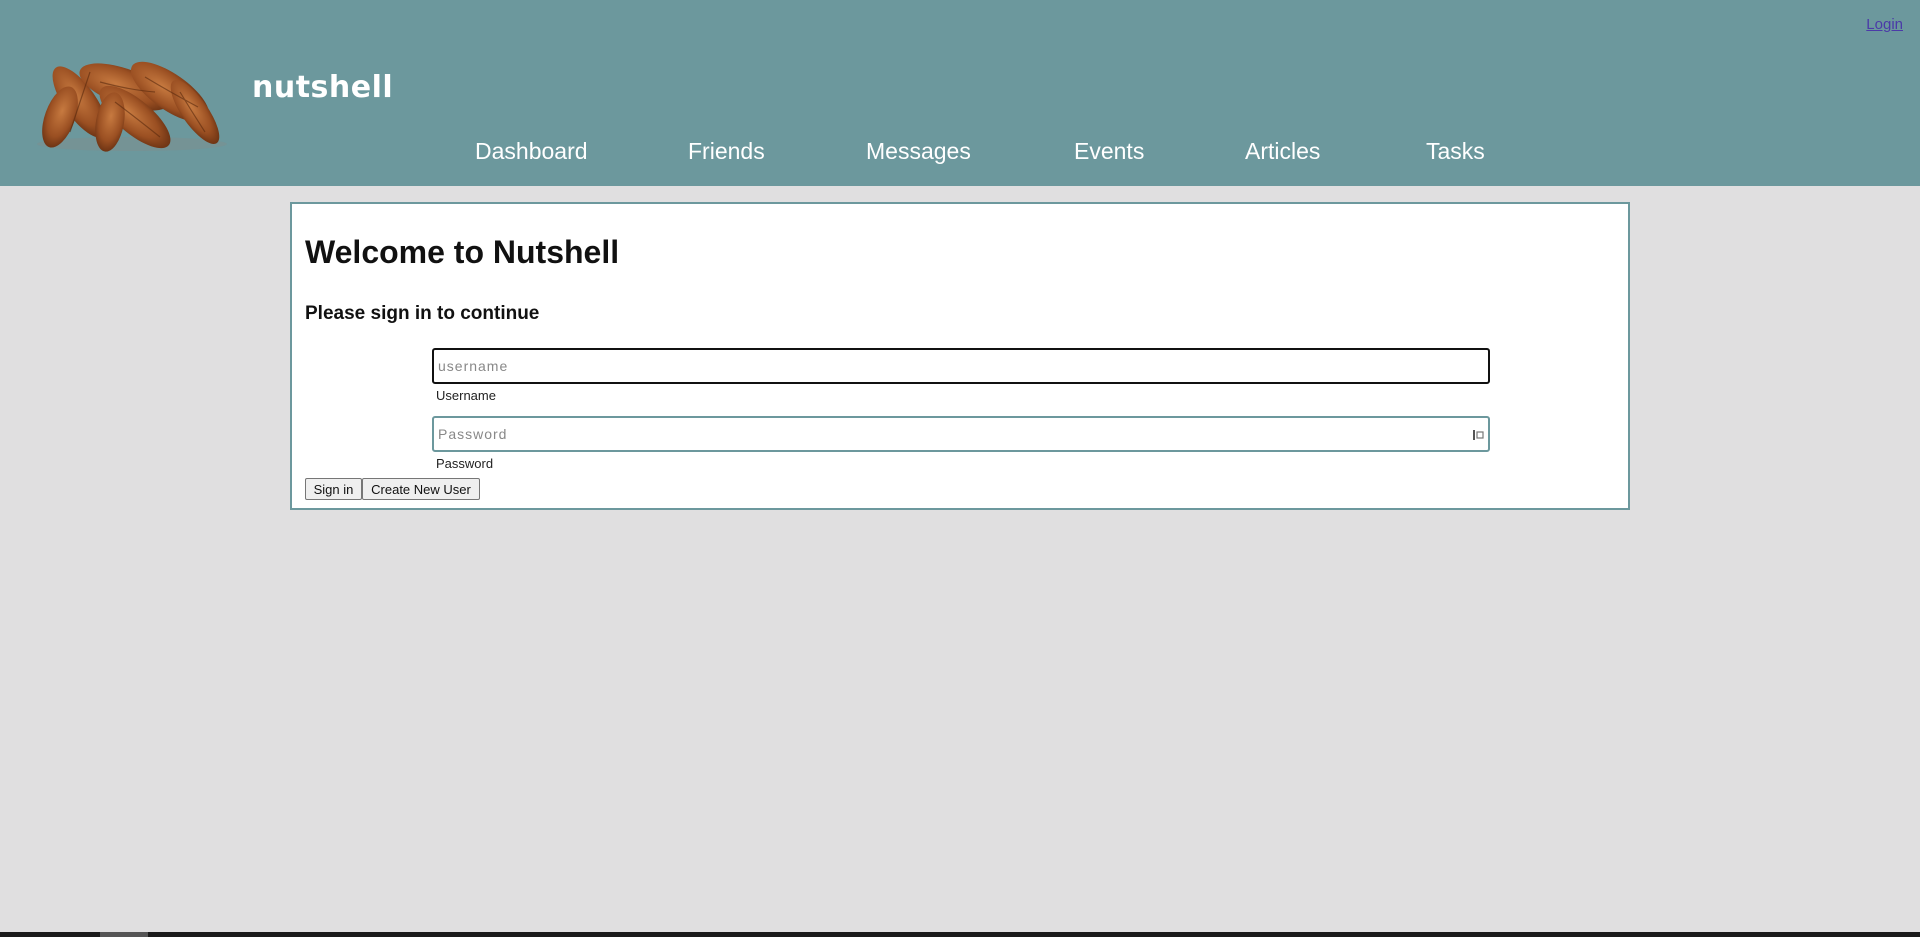 Image resolution: width=1920 pixels, height=937 pixels. I want to click on page-title: Welcome to Nutshell, so click(462, 252).